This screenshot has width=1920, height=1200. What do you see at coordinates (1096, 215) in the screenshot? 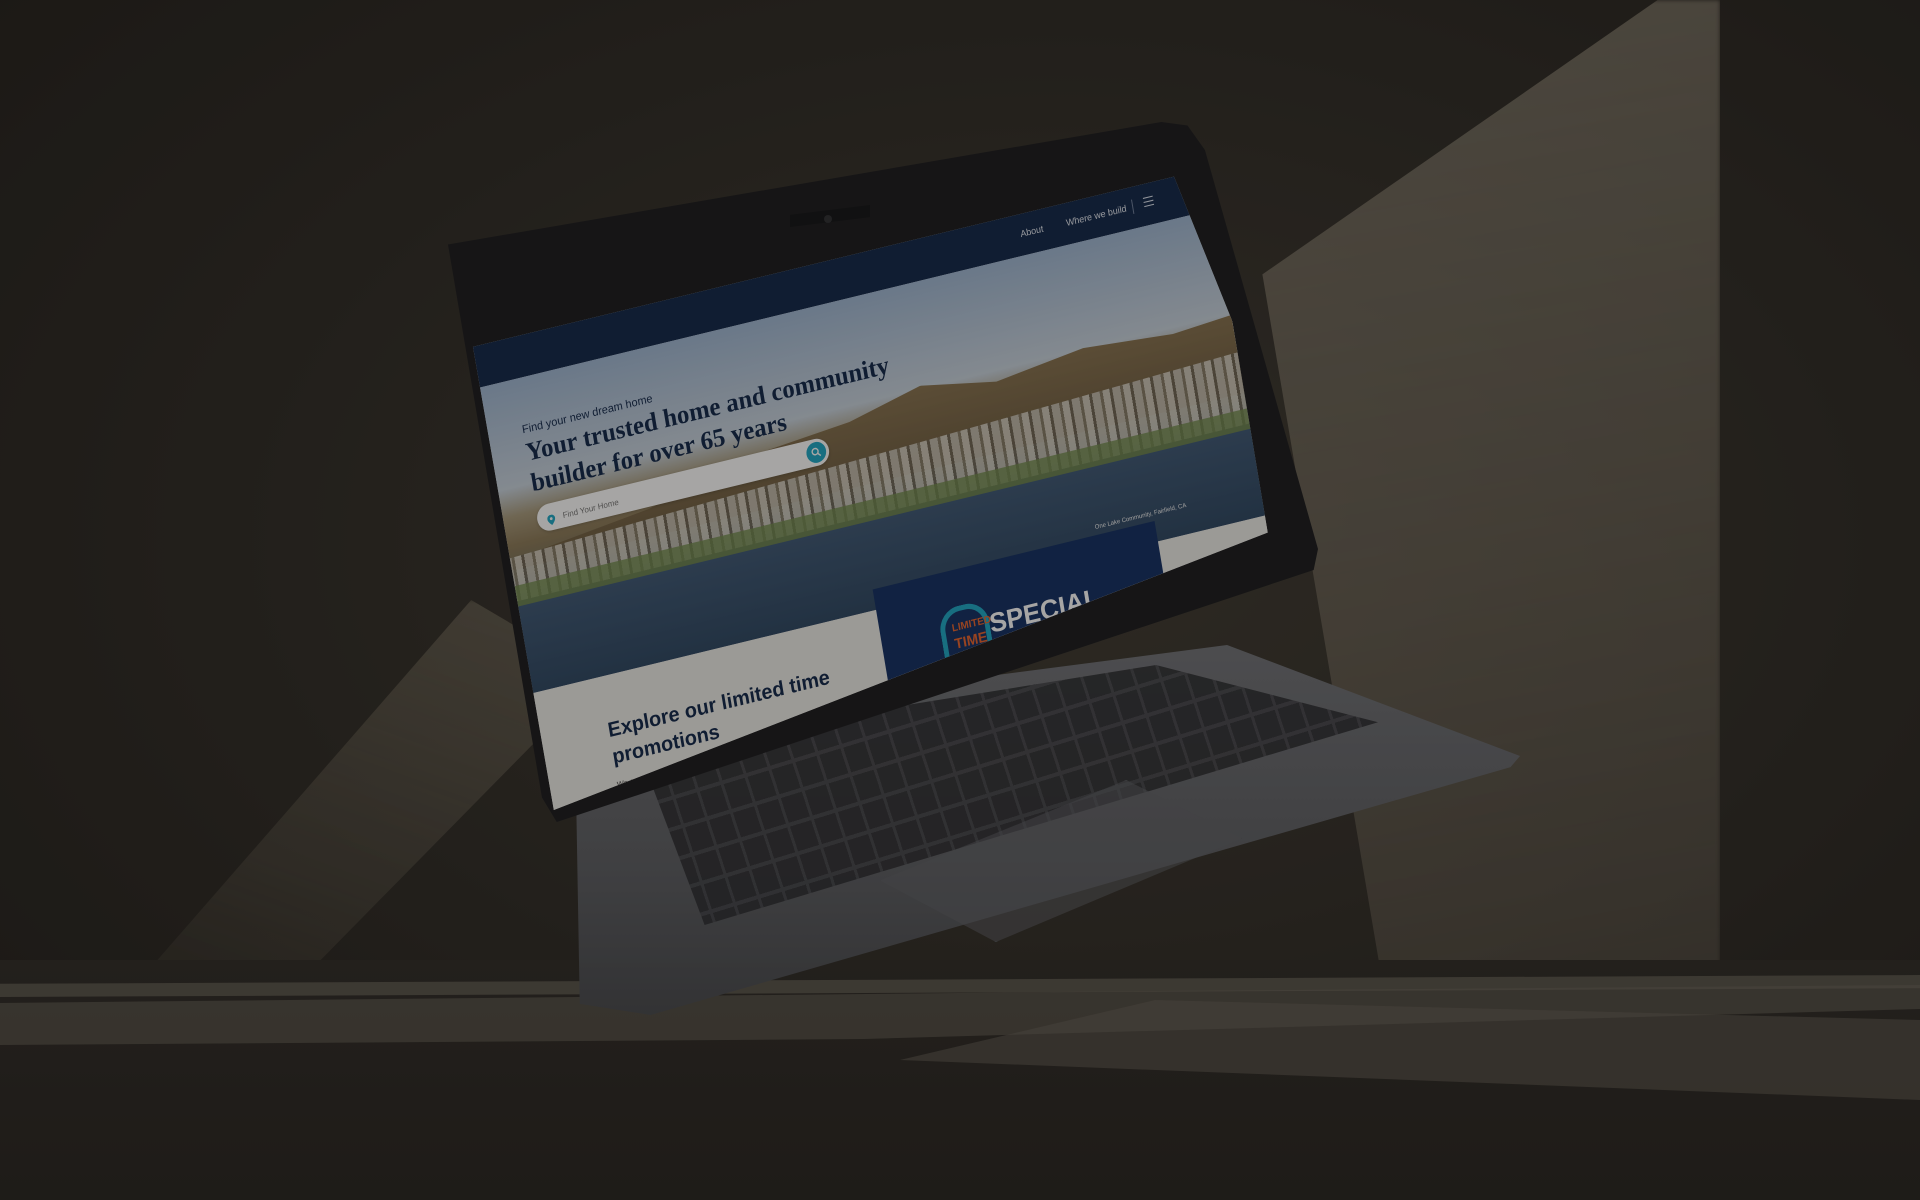
I see `nav-link-where-we-build: Where we build` at bounding box center [1096, 215].